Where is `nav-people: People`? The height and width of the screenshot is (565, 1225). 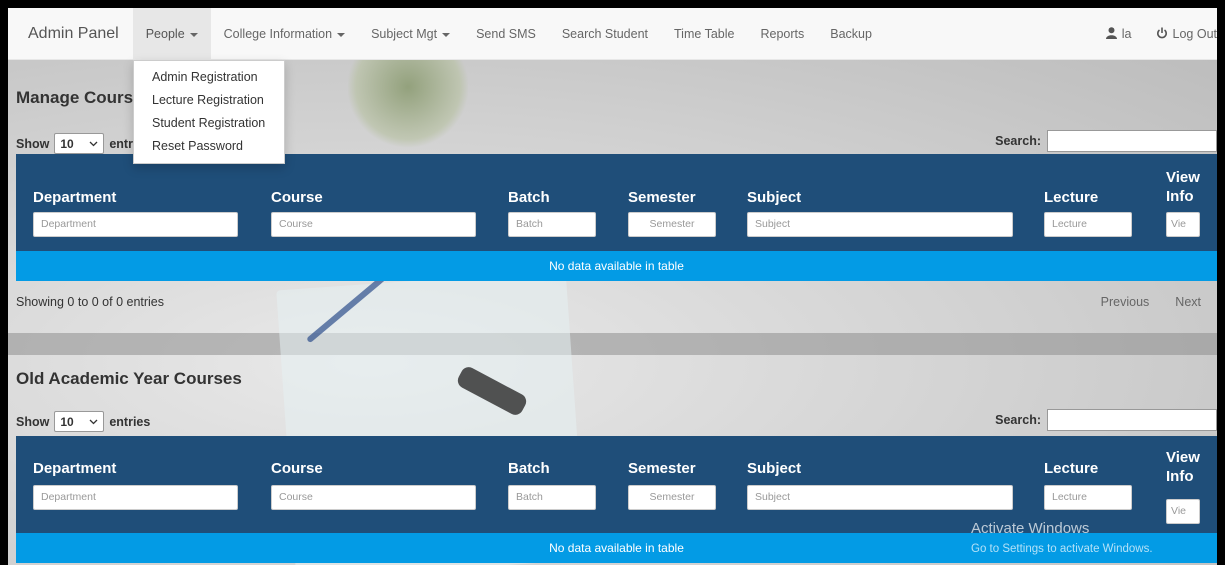
nav-people: People is located at coordinates (171, 34).